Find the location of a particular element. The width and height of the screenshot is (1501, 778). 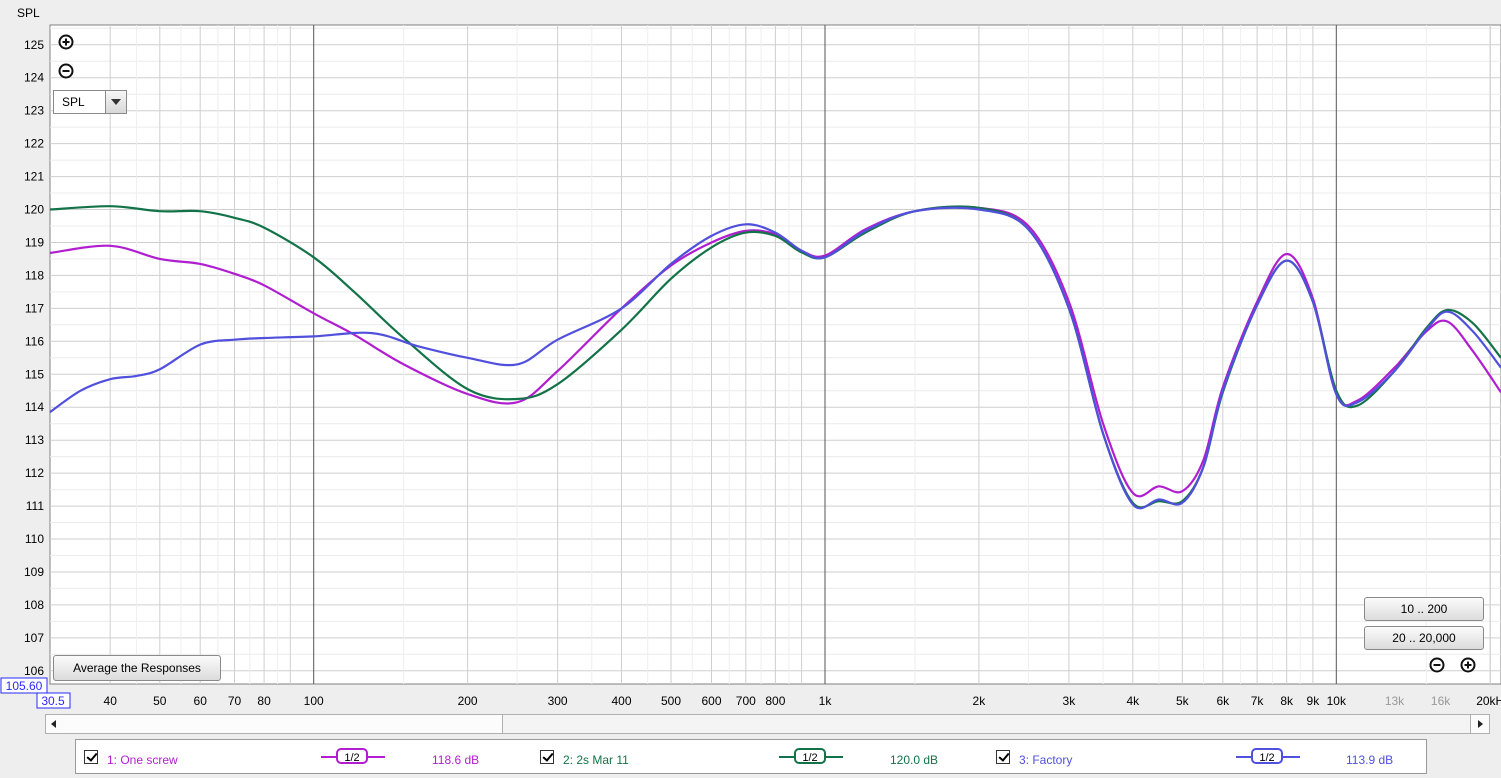

y-tick-label: 115 is located at coordinates (34, 374).